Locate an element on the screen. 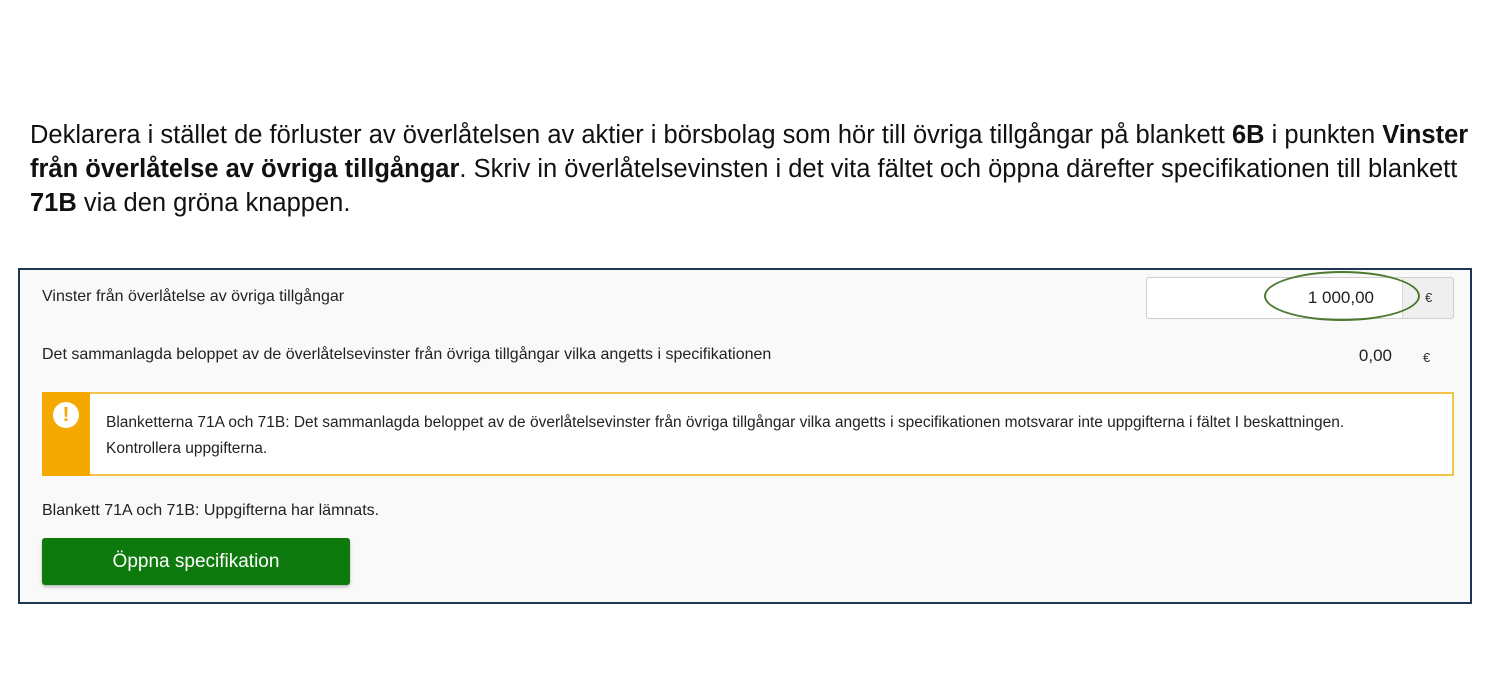 Image resolution: width=1493 pixels, height=693 pixels. exclamation-circle-icon: ! is located at coordinates (66, 415).